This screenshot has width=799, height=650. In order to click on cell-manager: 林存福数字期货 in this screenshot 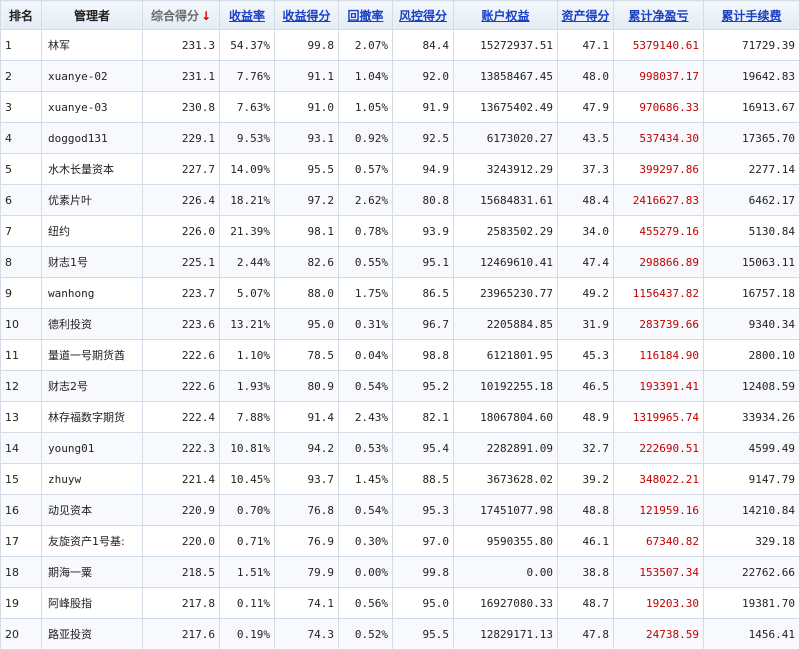, I will do `click(92, 417)`.